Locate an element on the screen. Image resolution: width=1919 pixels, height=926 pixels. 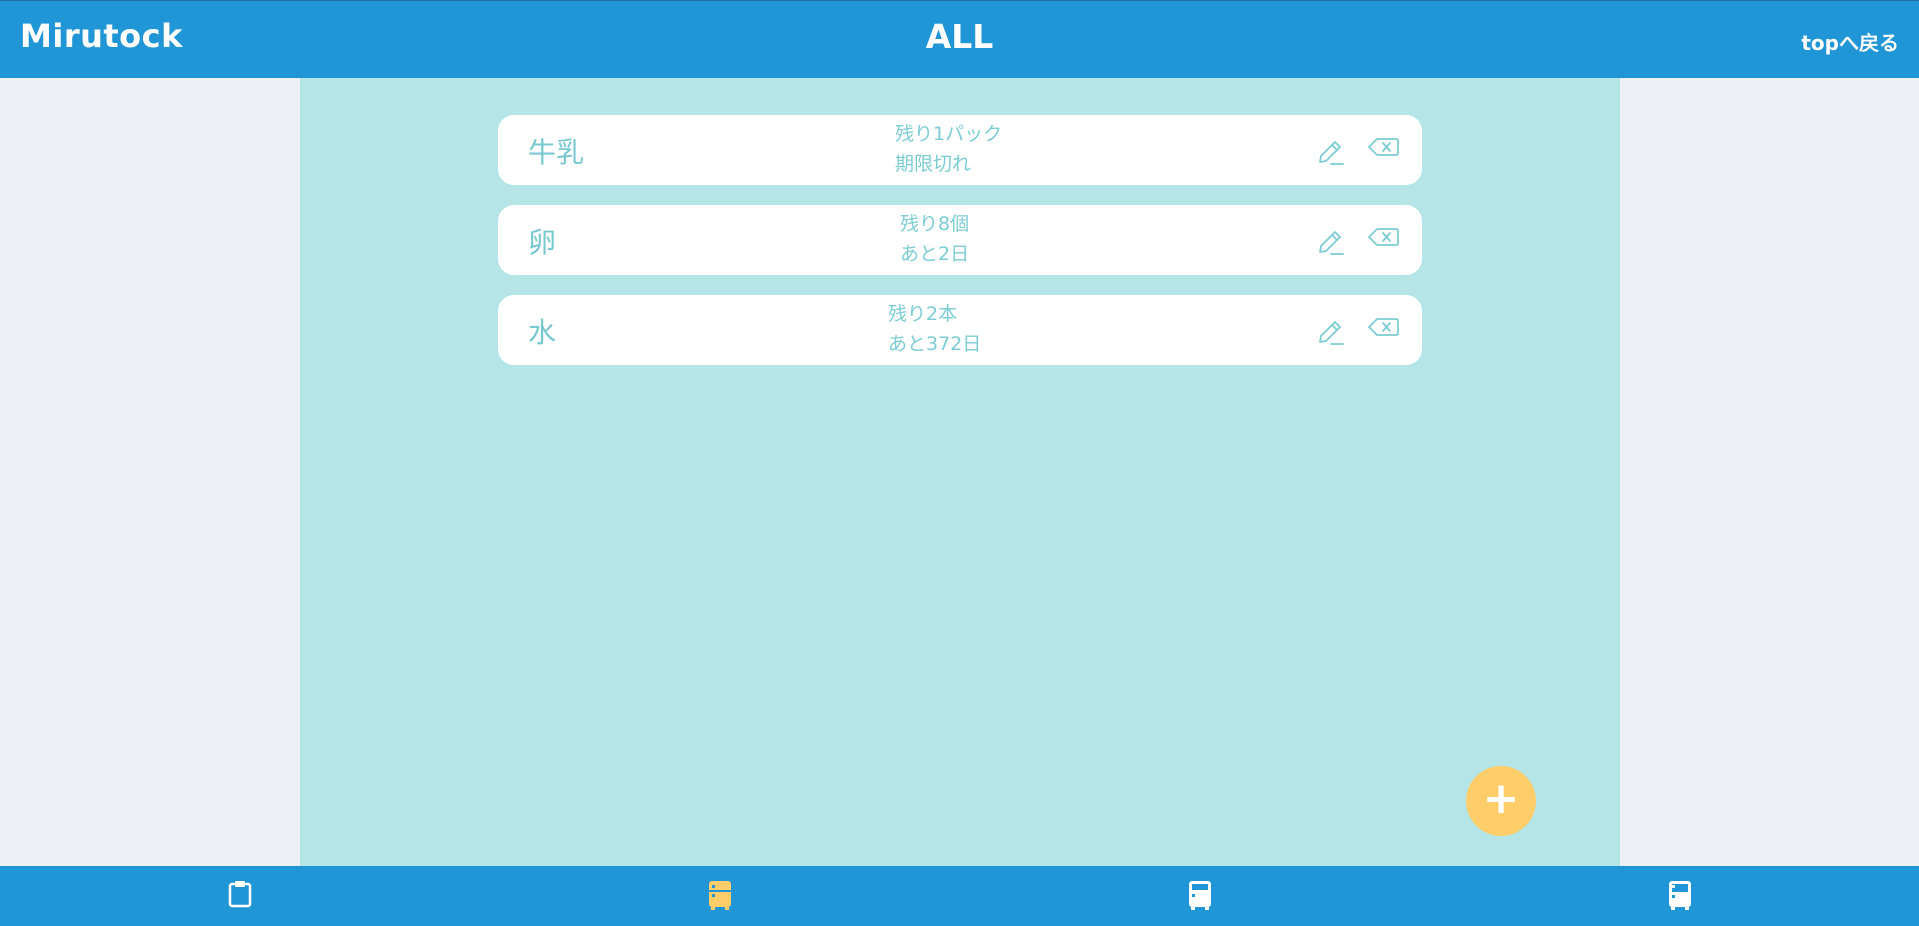
app-header: Mirutock ALL topへ戻る is located at coordinates (959, 39).